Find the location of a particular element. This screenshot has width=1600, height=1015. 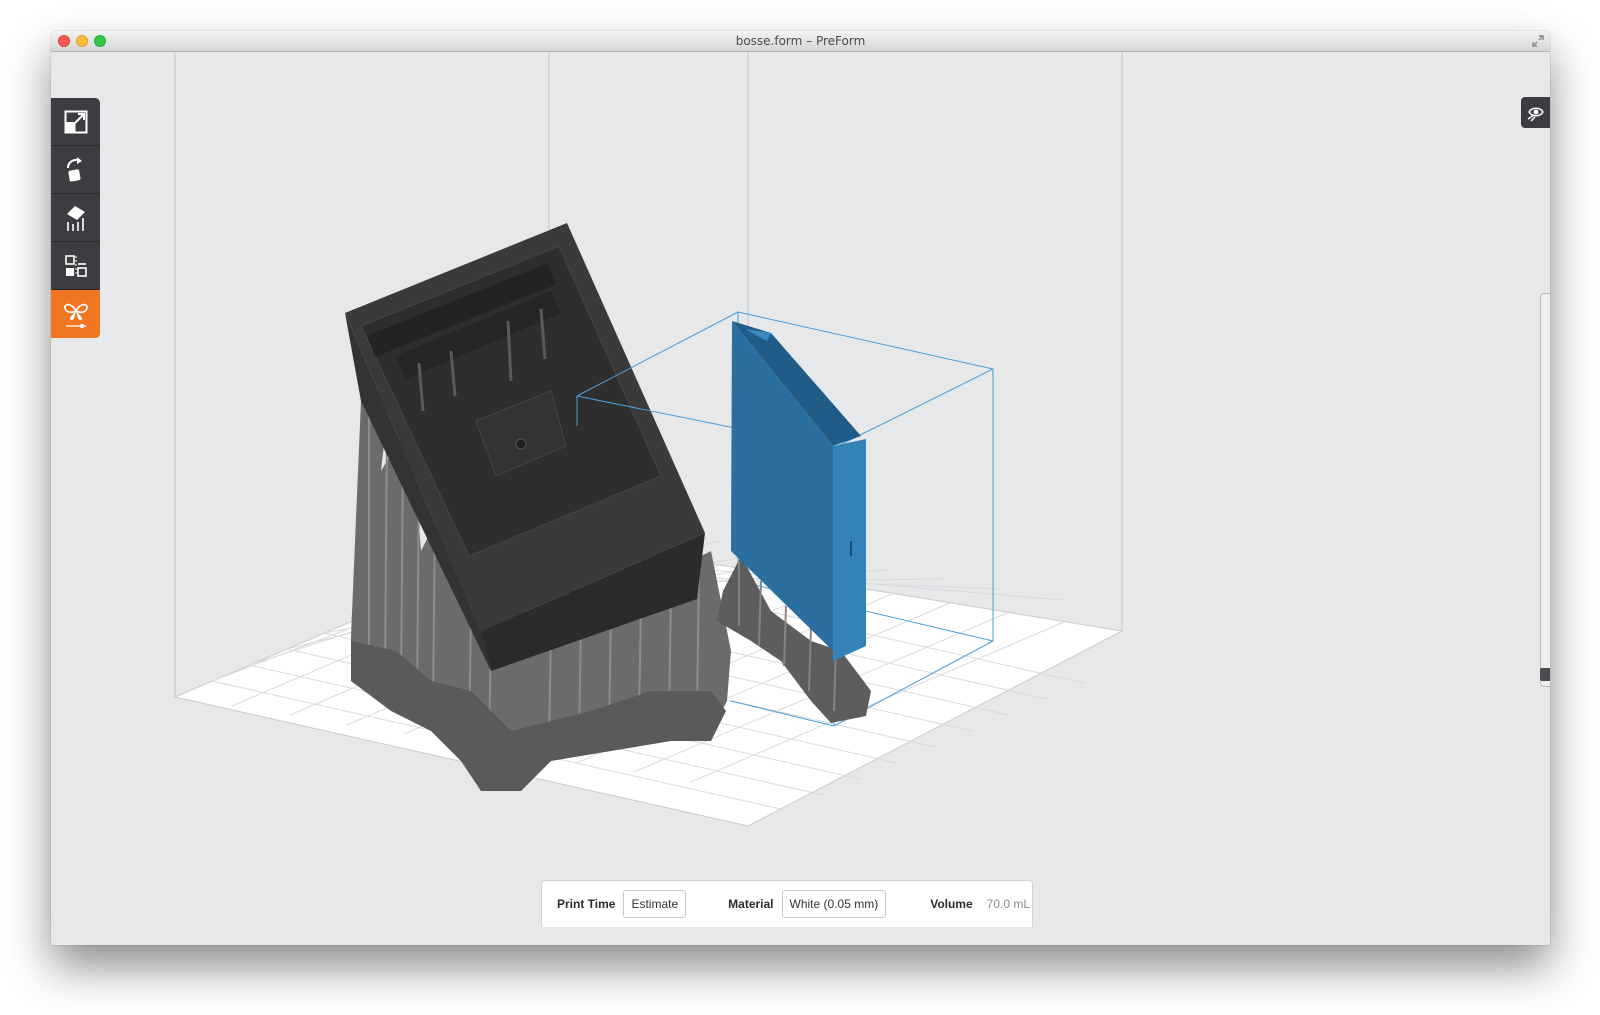

layout-tool-button is located at coordinates (75, 266).